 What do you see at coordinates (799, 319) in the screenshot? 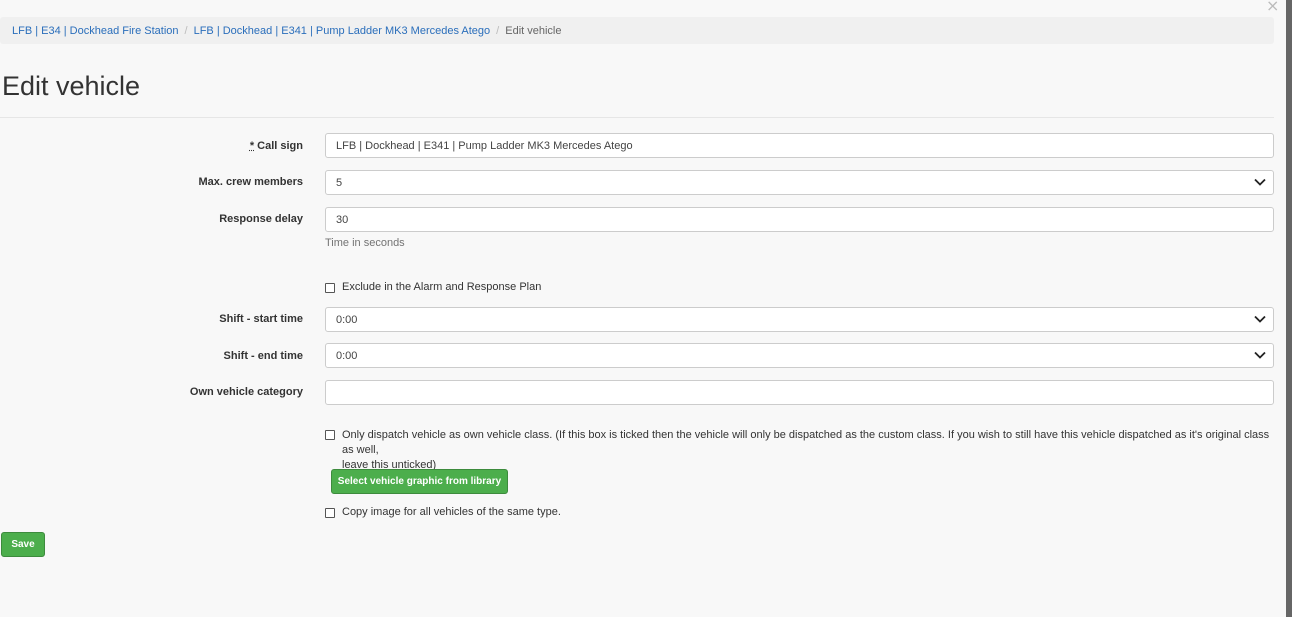
I see `shift-start-select: 0:00` at bounding box center [799, 319].